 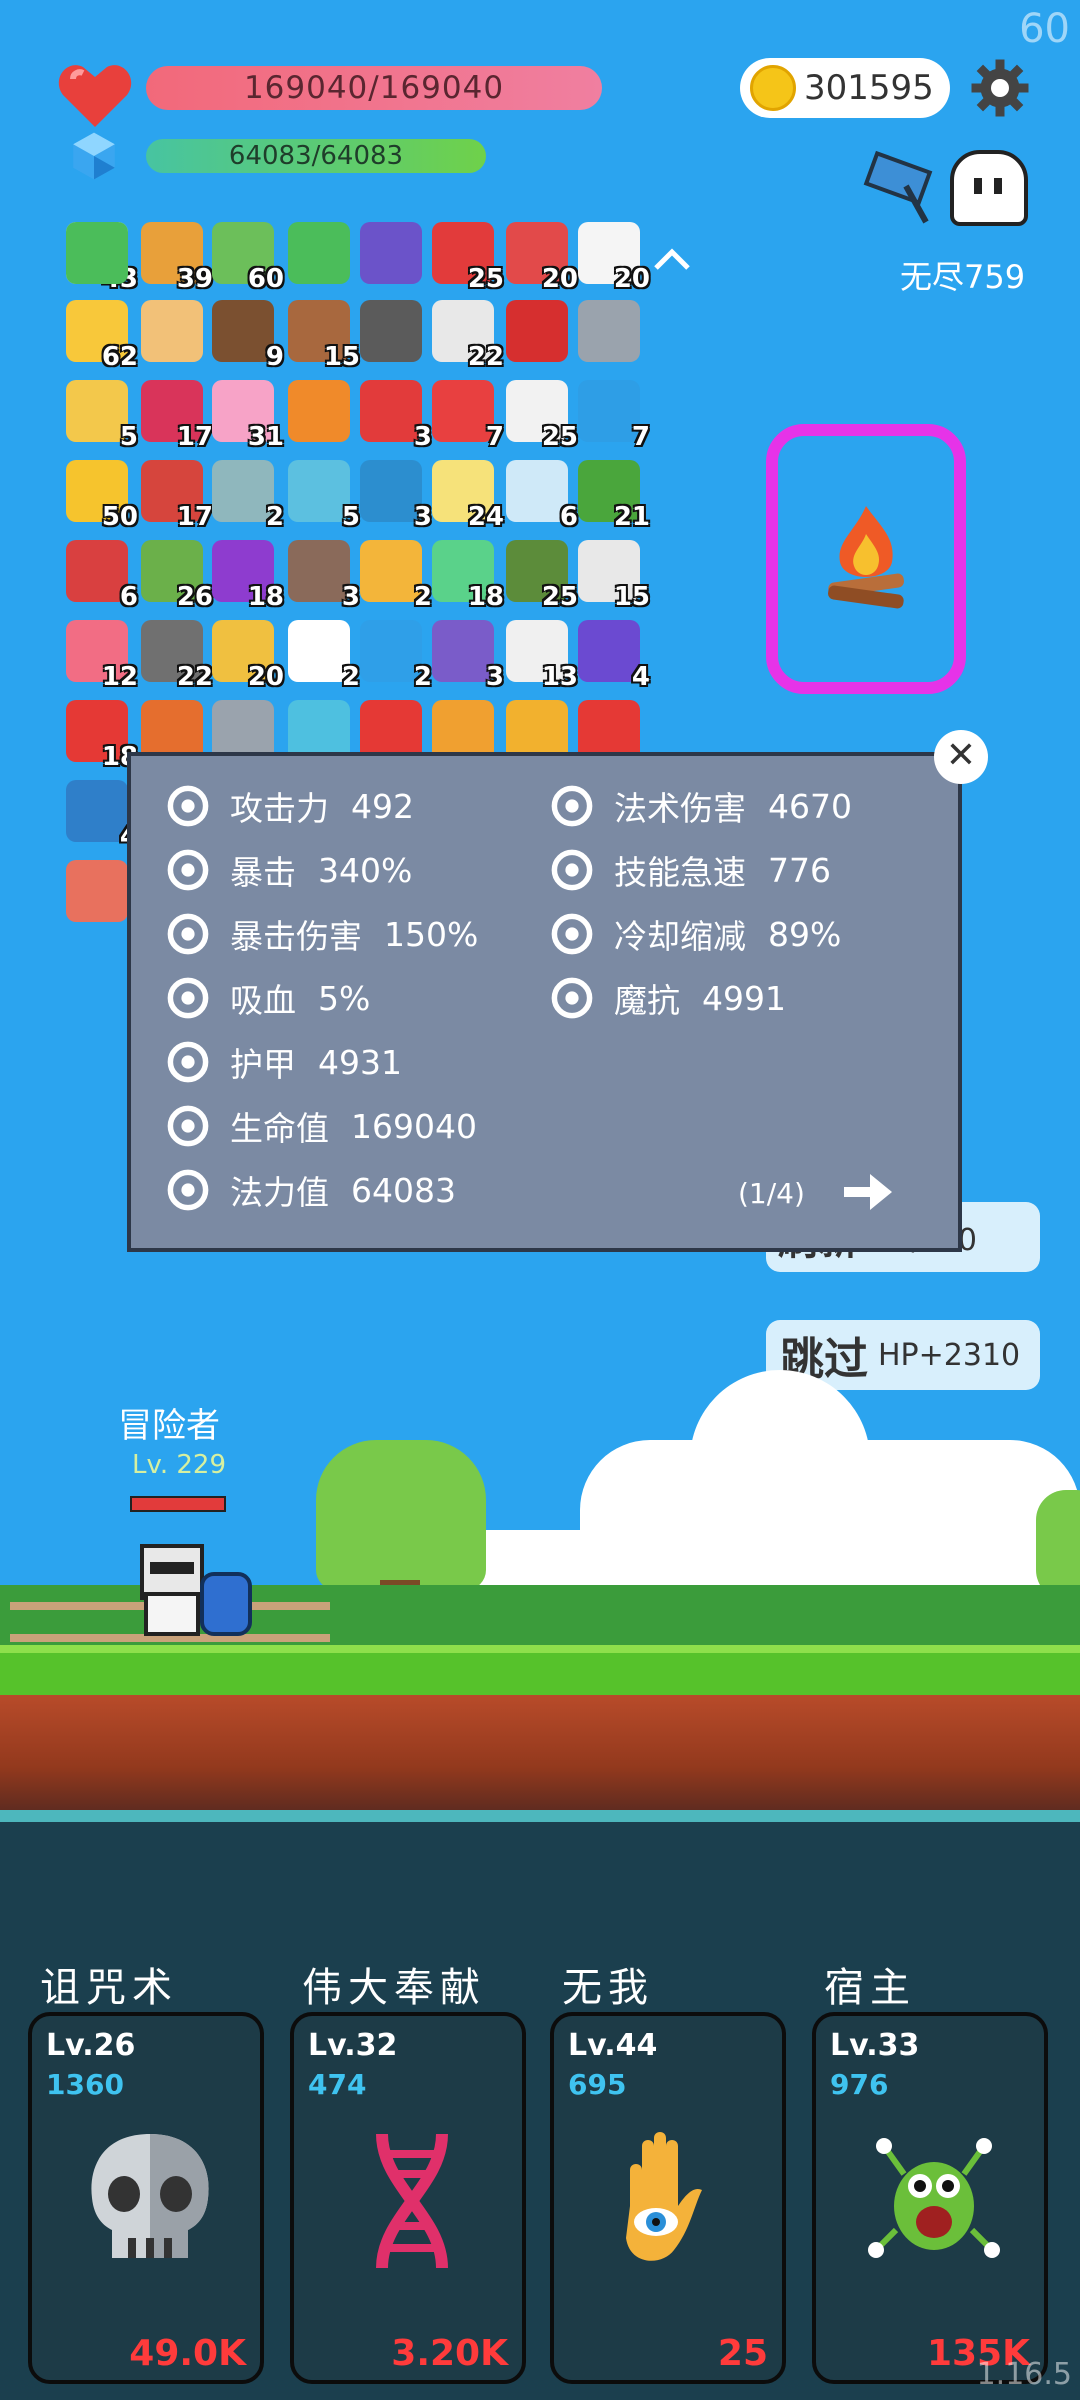 I want to click on item-count: 50, so click(x=119, y=517).